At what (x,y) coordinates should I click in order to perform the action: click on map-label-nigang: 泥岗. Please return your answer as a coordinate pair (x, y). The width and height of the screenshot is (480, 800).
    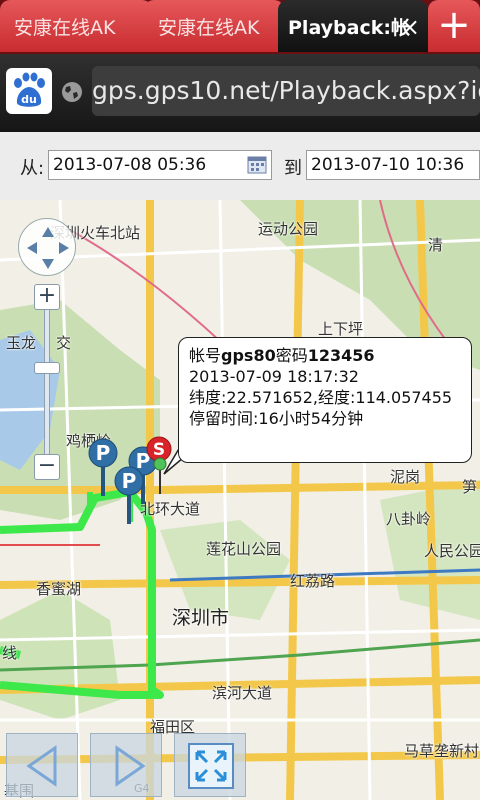
    Looking at the image, I should click on (405, 477).